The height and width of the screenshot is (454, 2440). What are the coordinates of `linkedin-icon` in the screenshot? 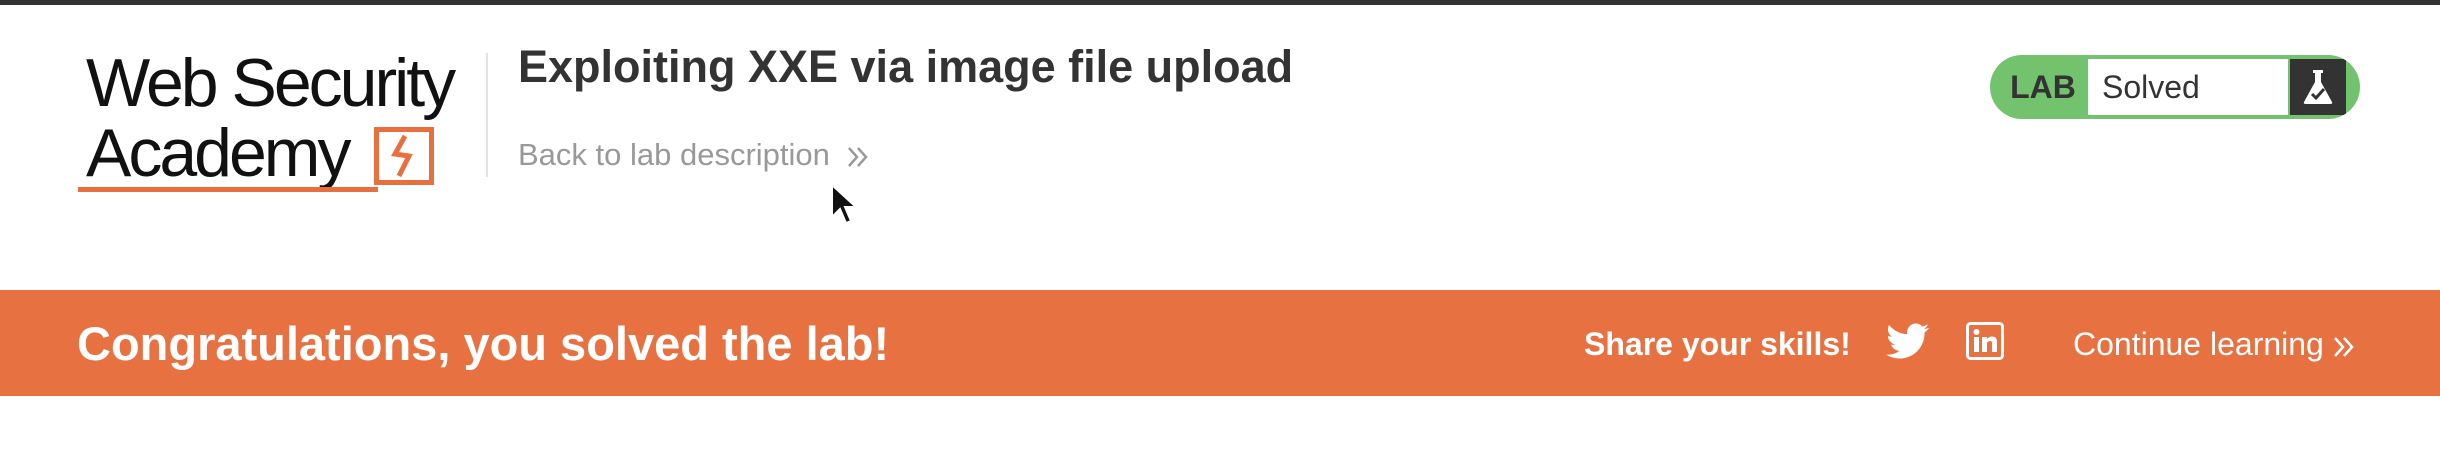 It's located at (1985, 341).